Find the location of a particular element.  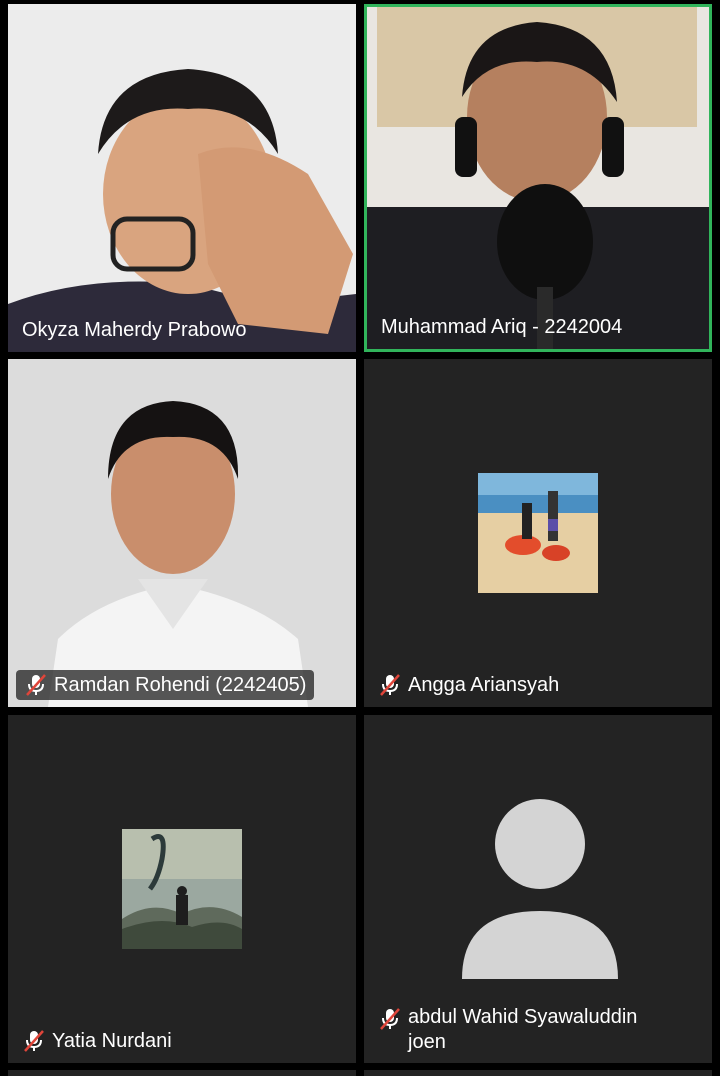

participant-name-label: Yatia Nurdani is located at coordinates (98, 1041).